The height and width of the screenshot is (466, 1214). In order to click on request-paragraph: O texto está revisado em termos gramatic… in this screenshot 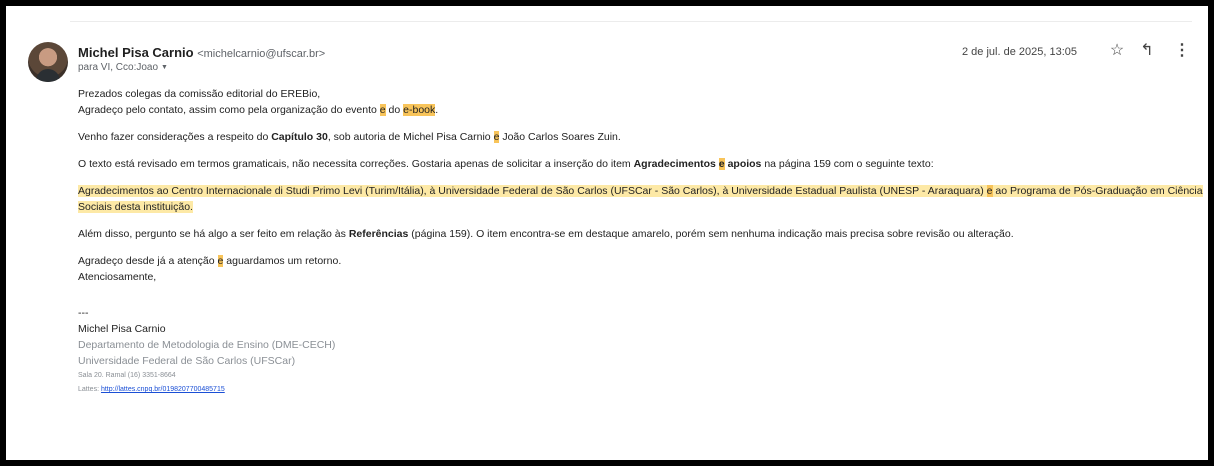, I will do `click(506, 164)`.